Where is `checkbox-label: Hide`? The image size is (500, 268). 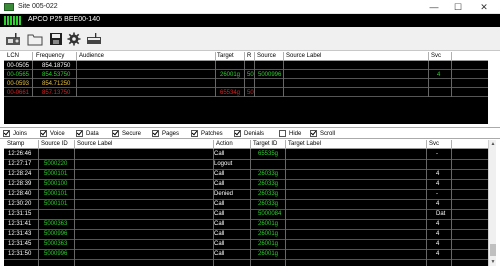 checkbox-label: Hide is located at coordinates (295, 133).